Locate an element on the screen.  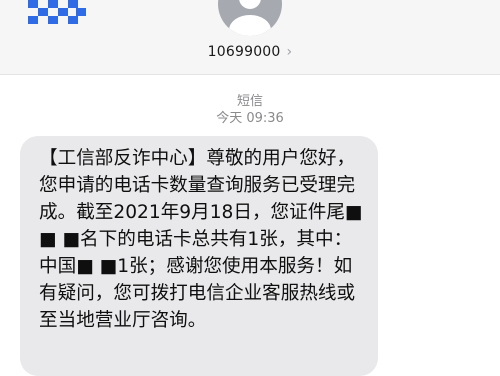
contact-number: 10699000 is located at coordinates (244, 52).